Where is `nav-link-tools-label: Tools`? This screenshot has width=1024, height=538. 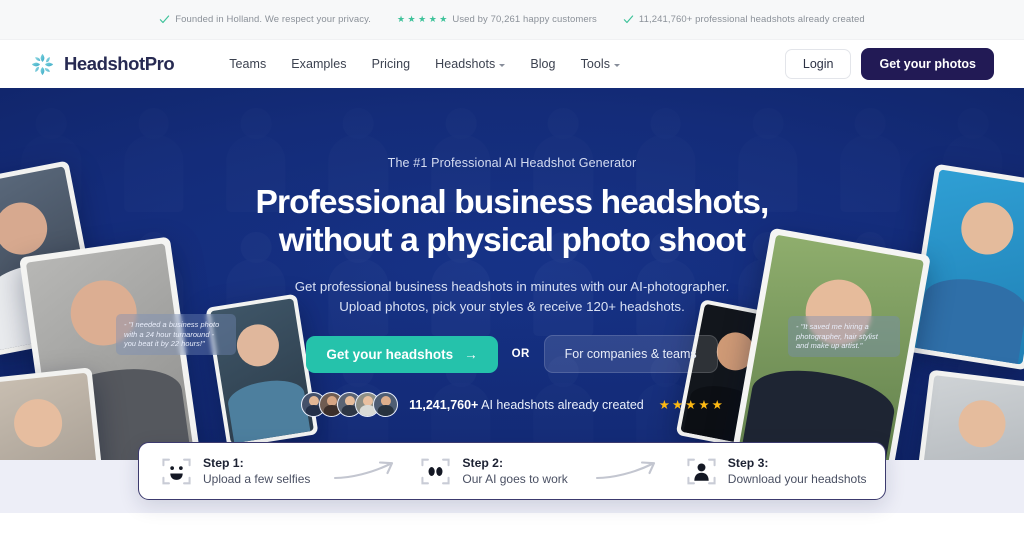
nav-link-tools-label: Tools is located at coordinates (595, 64).